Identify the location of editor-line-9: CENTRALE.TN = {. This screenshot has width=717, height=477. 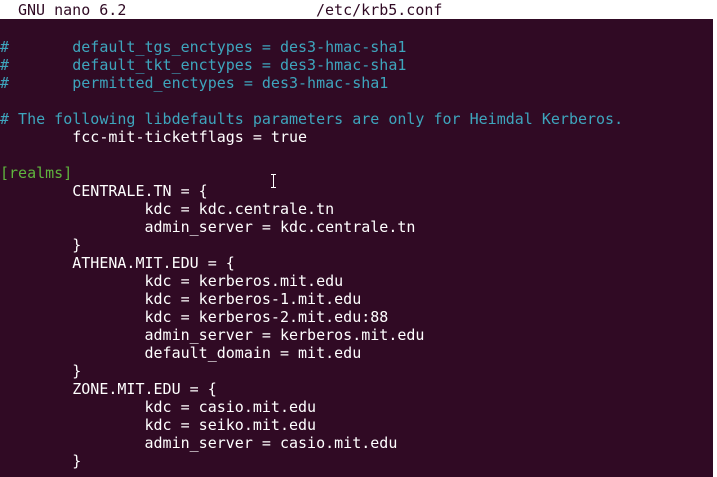
(358, 191).